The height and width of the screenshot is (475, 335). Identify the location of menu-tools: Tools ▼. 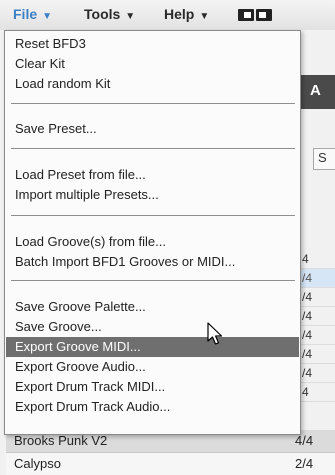
(109, 14).